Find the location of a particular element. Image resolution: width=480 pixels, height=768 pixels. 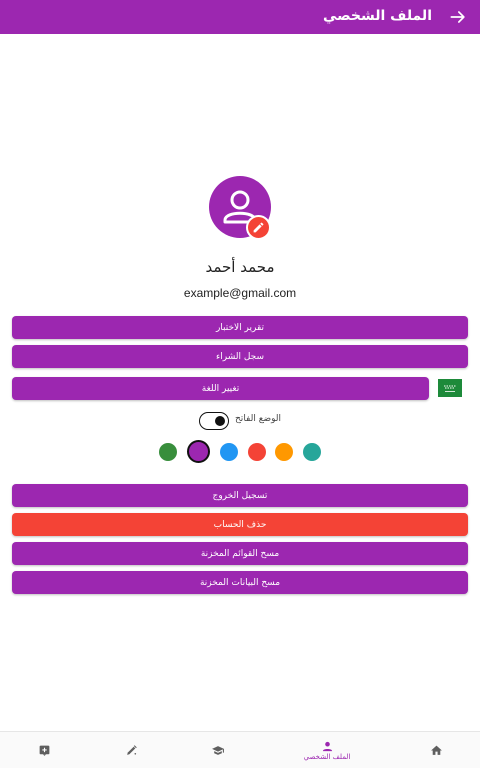

nav-item-home is located at coordinates (436, 750).